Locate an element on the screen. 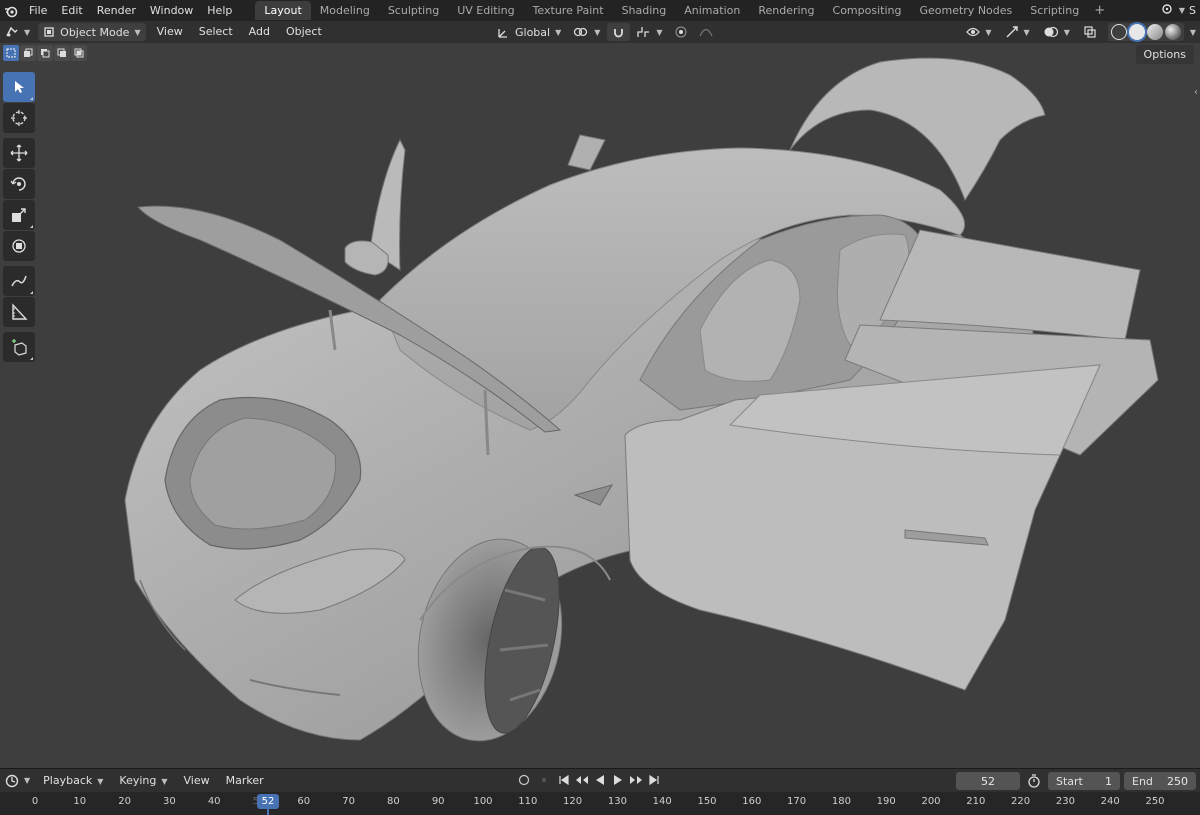 Image resolution: width=1200 pixels, height=815 pixels. cursor-tool is located at coordinates (19, 118).